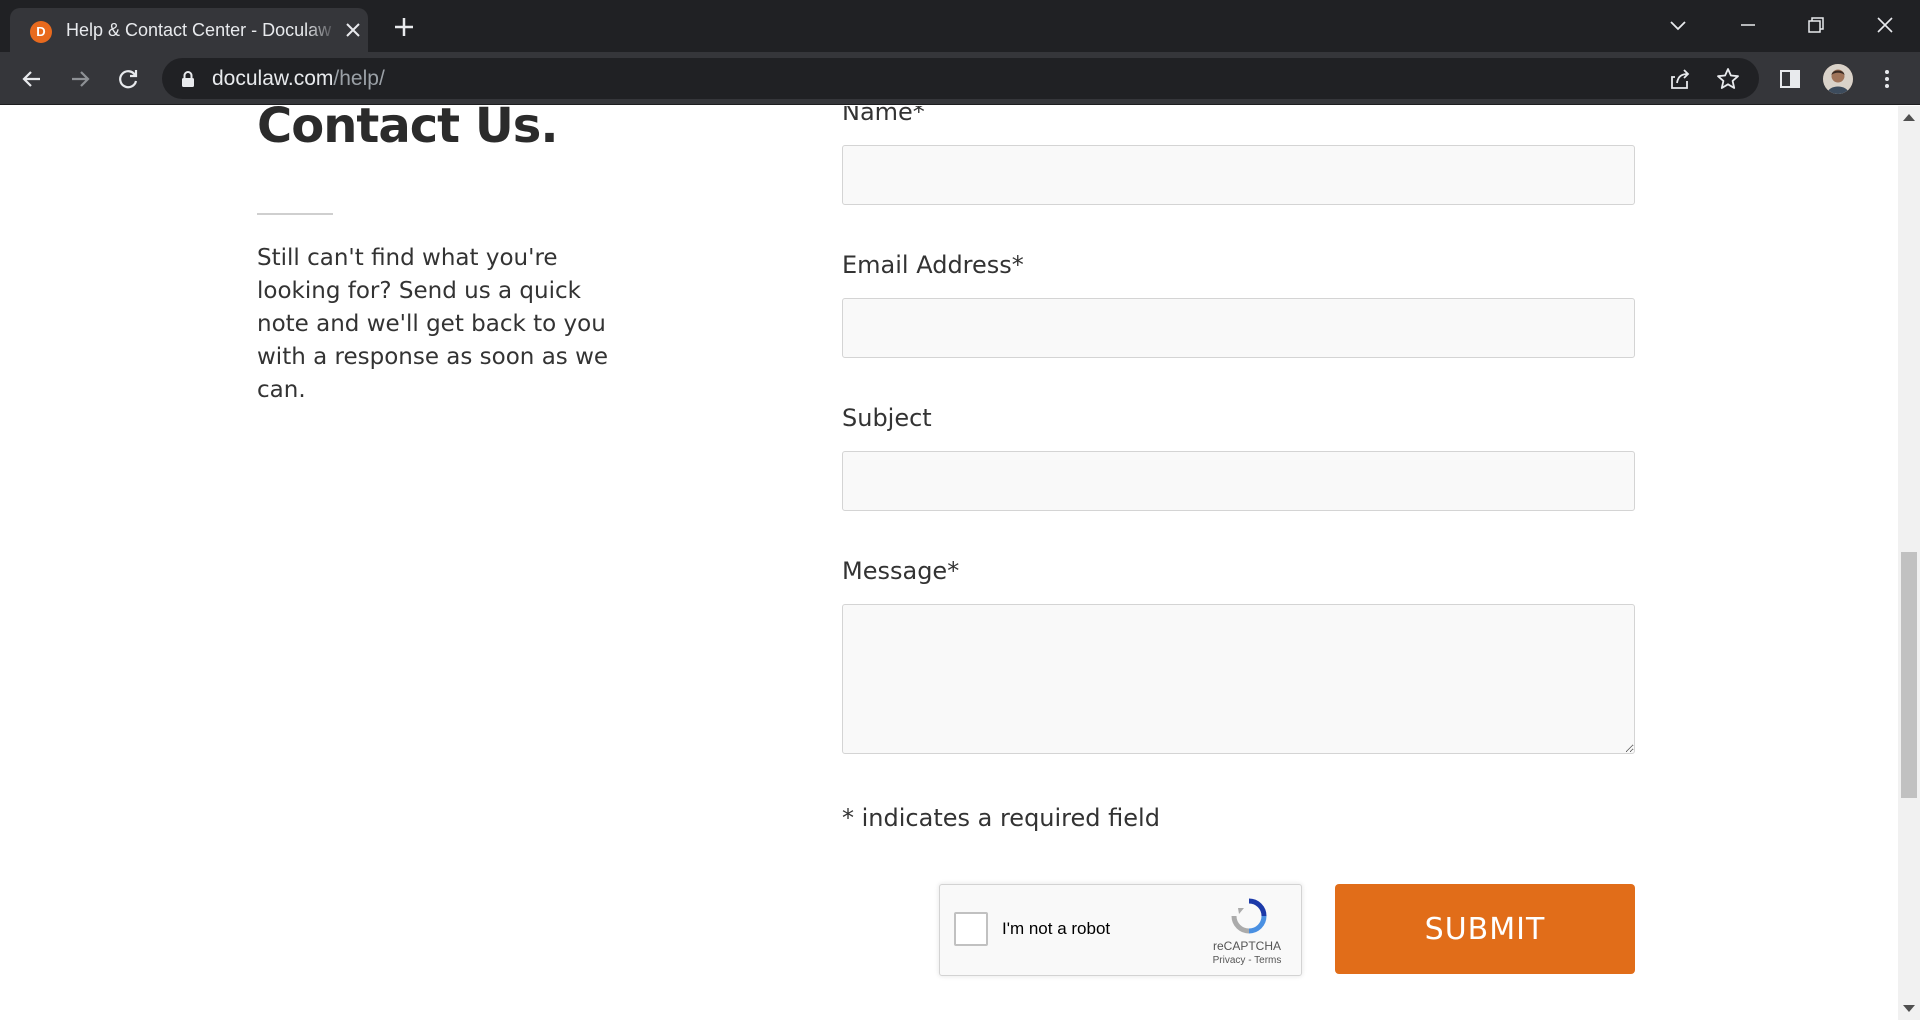  Describe the element at coordinates (1238, 328) in the screenshot. I see `email-input` at that location.